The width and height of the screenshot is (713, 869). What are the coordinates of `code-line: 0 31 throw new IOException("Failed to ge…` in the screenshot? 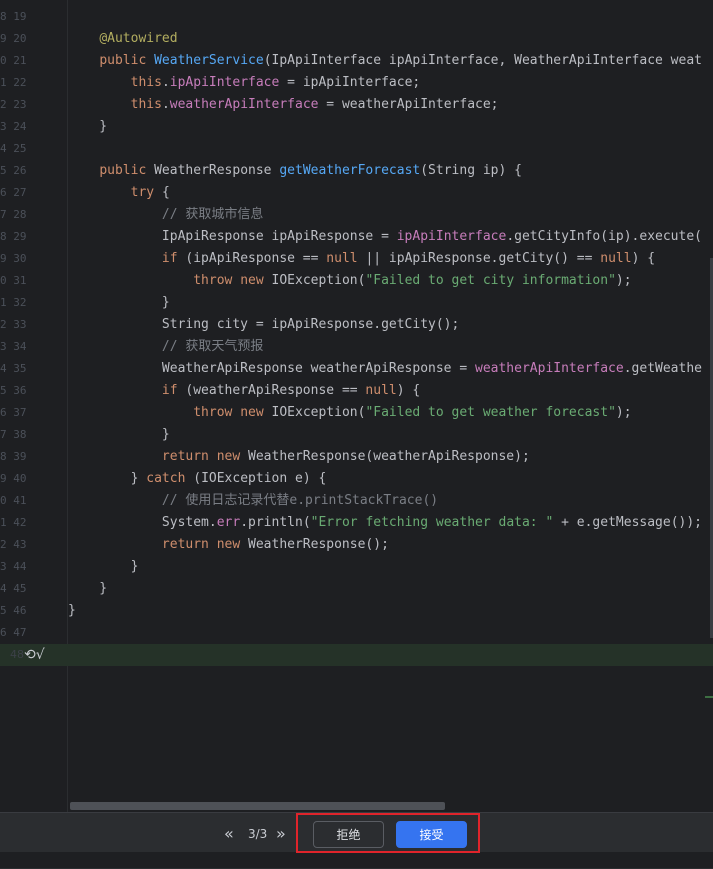 It's located at (356, 281).